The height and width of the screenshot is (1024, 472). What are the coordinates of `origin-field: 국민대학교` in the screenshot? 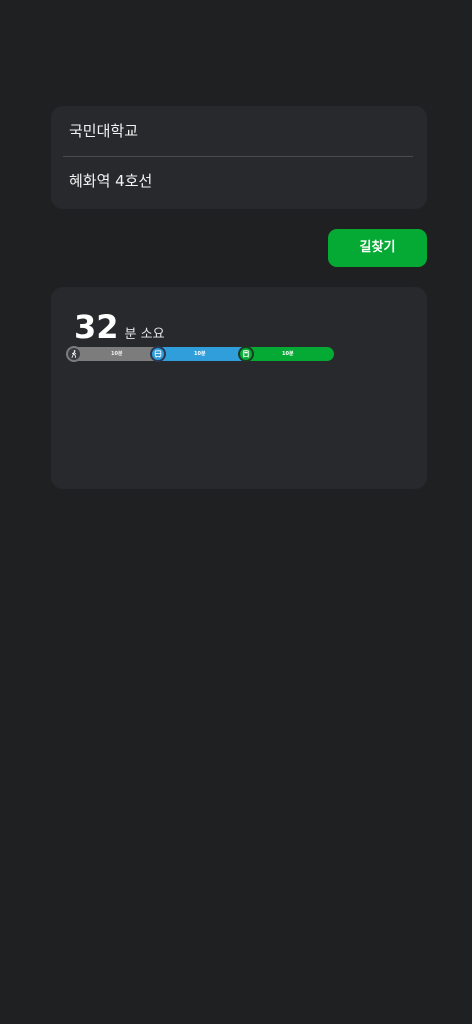 It's located at (239, 131).